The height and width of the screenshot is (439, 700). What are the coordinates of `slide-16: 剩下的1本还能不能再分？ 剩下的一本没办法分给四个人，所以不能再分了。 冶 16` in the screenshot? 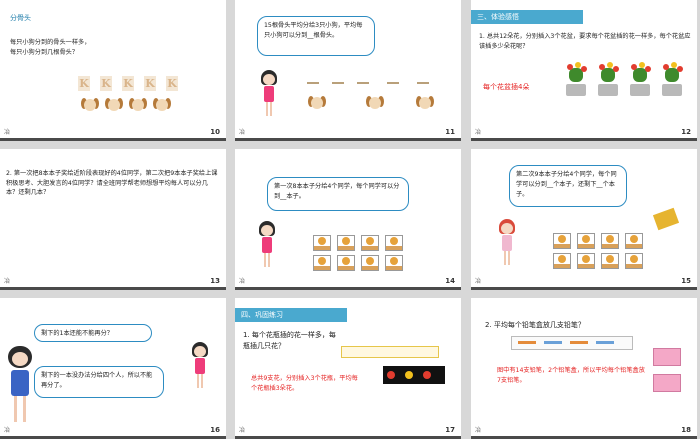 It's located at (113, 368).